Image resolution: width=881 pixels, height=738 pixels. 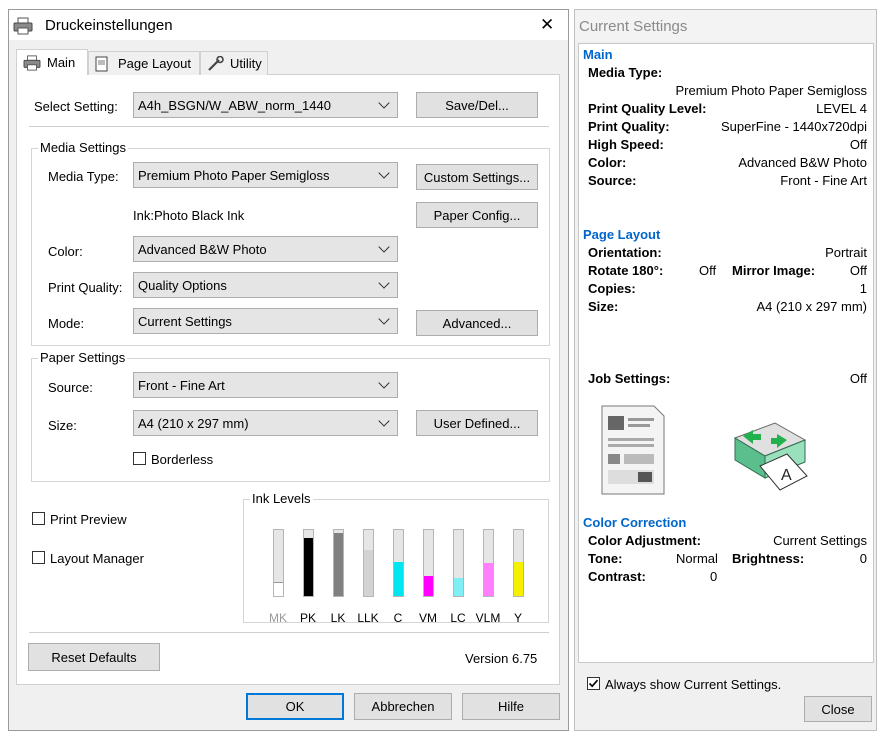 I want to click on cs-main-row-value: Advanced B&W Photo, so click(x=802, y=162).